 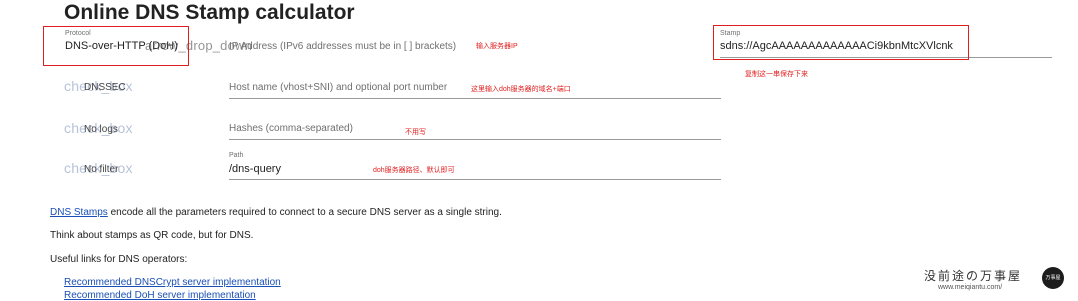 I want to click on watermark-seal: 万事屋, so click(x=1053, y=278).